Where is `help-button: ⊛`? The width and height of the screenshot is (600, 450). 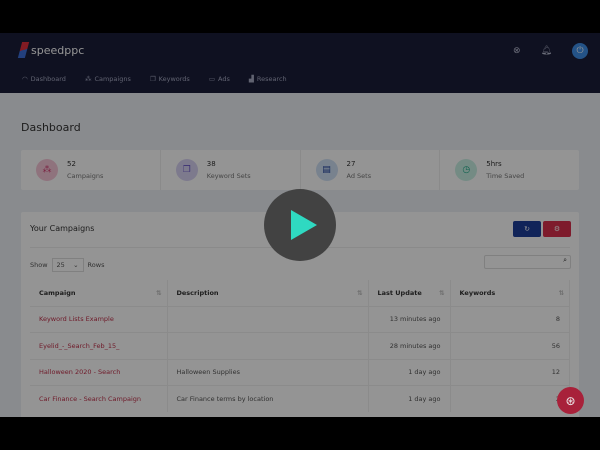
help-button: ⊛ is located at coordinates (570, 400).